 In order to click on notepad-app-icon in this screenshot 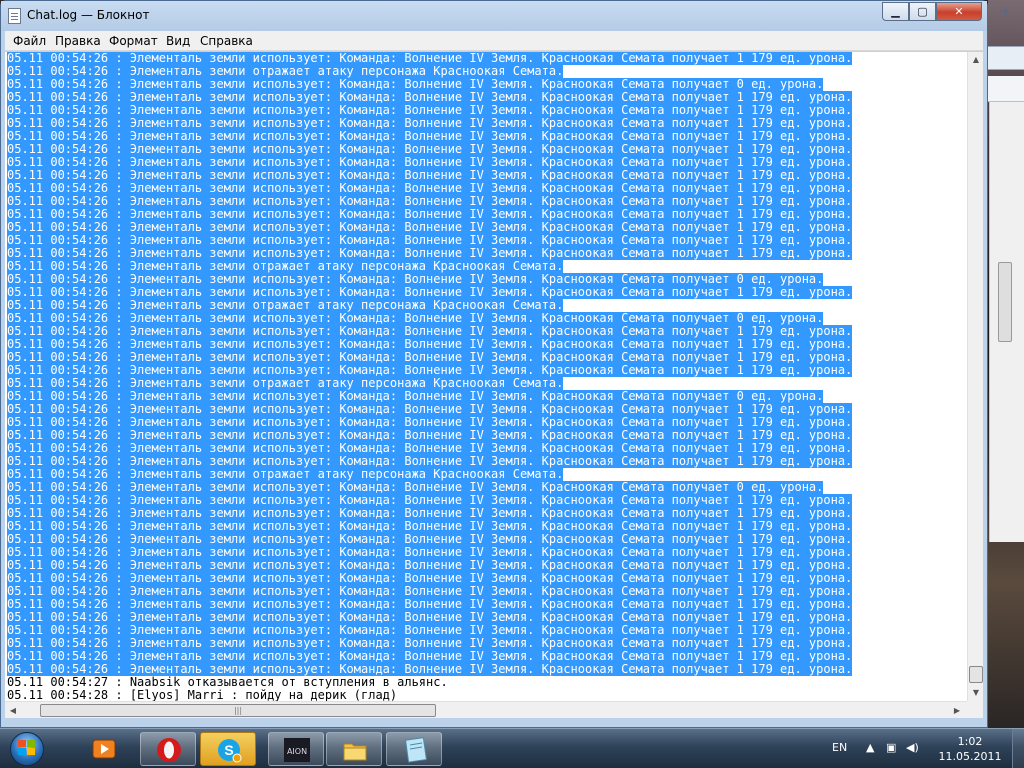, I will do `click(14, 16)`.